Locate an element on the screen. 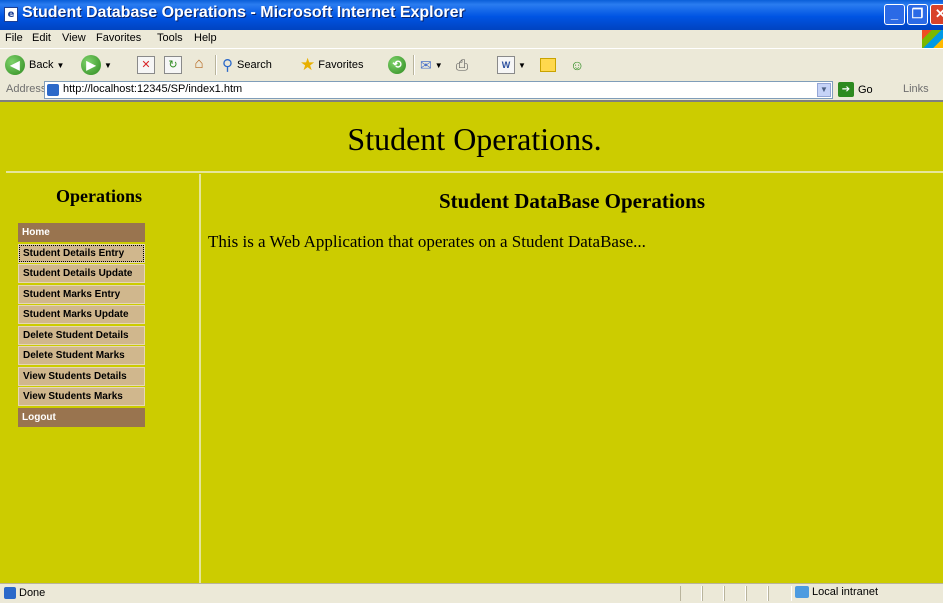 The height and width of the screenshot is (603, 943). menu-file: File is located at coordinates (14, 38).